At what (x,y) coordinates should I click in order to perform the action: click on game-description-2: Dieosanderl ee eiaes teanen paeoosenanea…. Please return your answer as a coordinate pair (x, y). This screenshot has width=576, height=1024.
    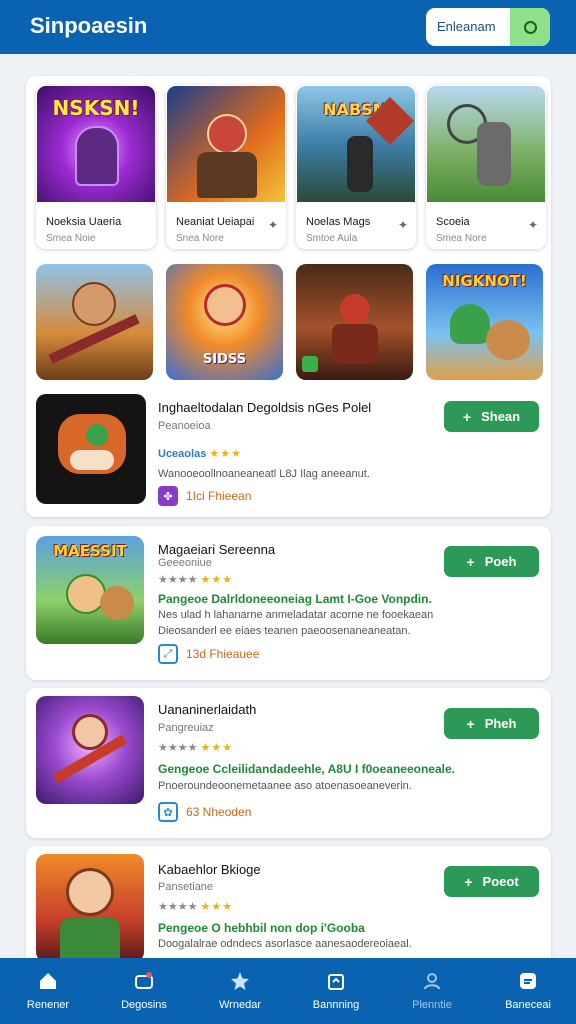
    Looking at the image, I should click on (284, 631).